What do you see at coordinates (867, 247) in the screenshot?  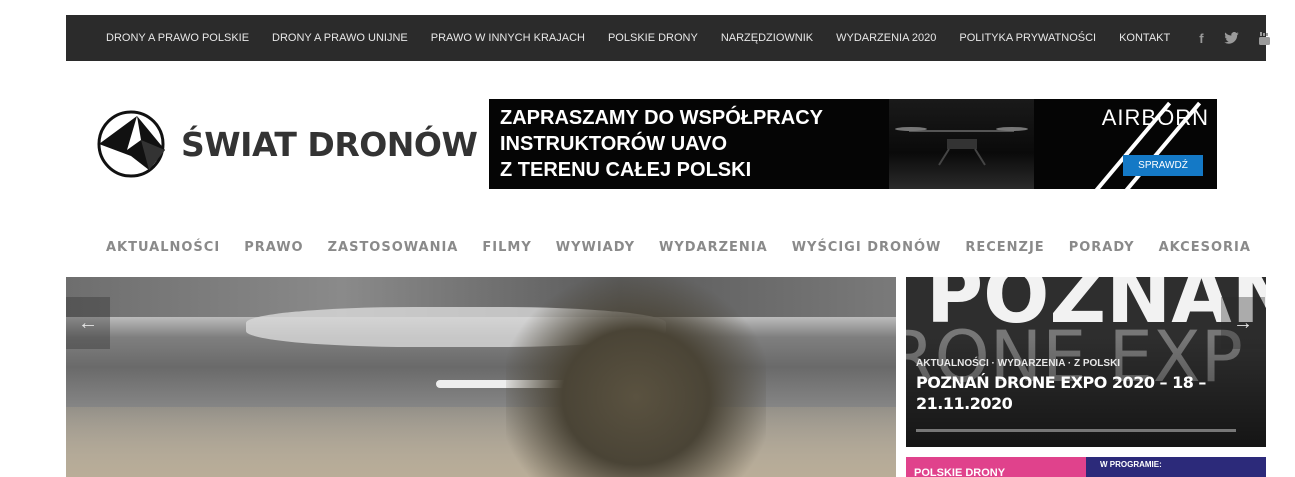 I see `main-nav-wyscigi-dronow: WYŚCIGI DRONÓW` at bounding box center [867, 247].